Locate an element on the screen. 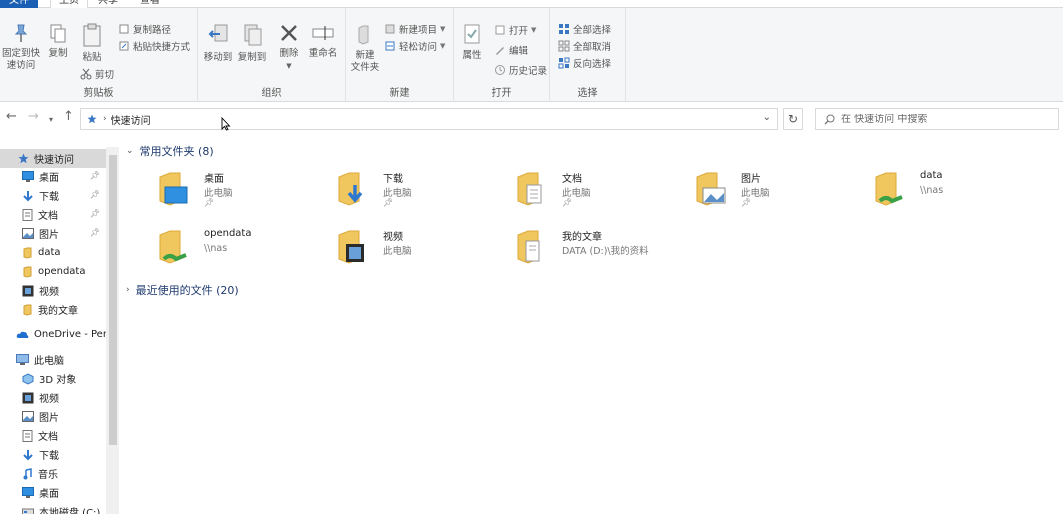  frequent-folders-header: ⌄ 常用文件夹 (8) is located at coordinates (170, 151).